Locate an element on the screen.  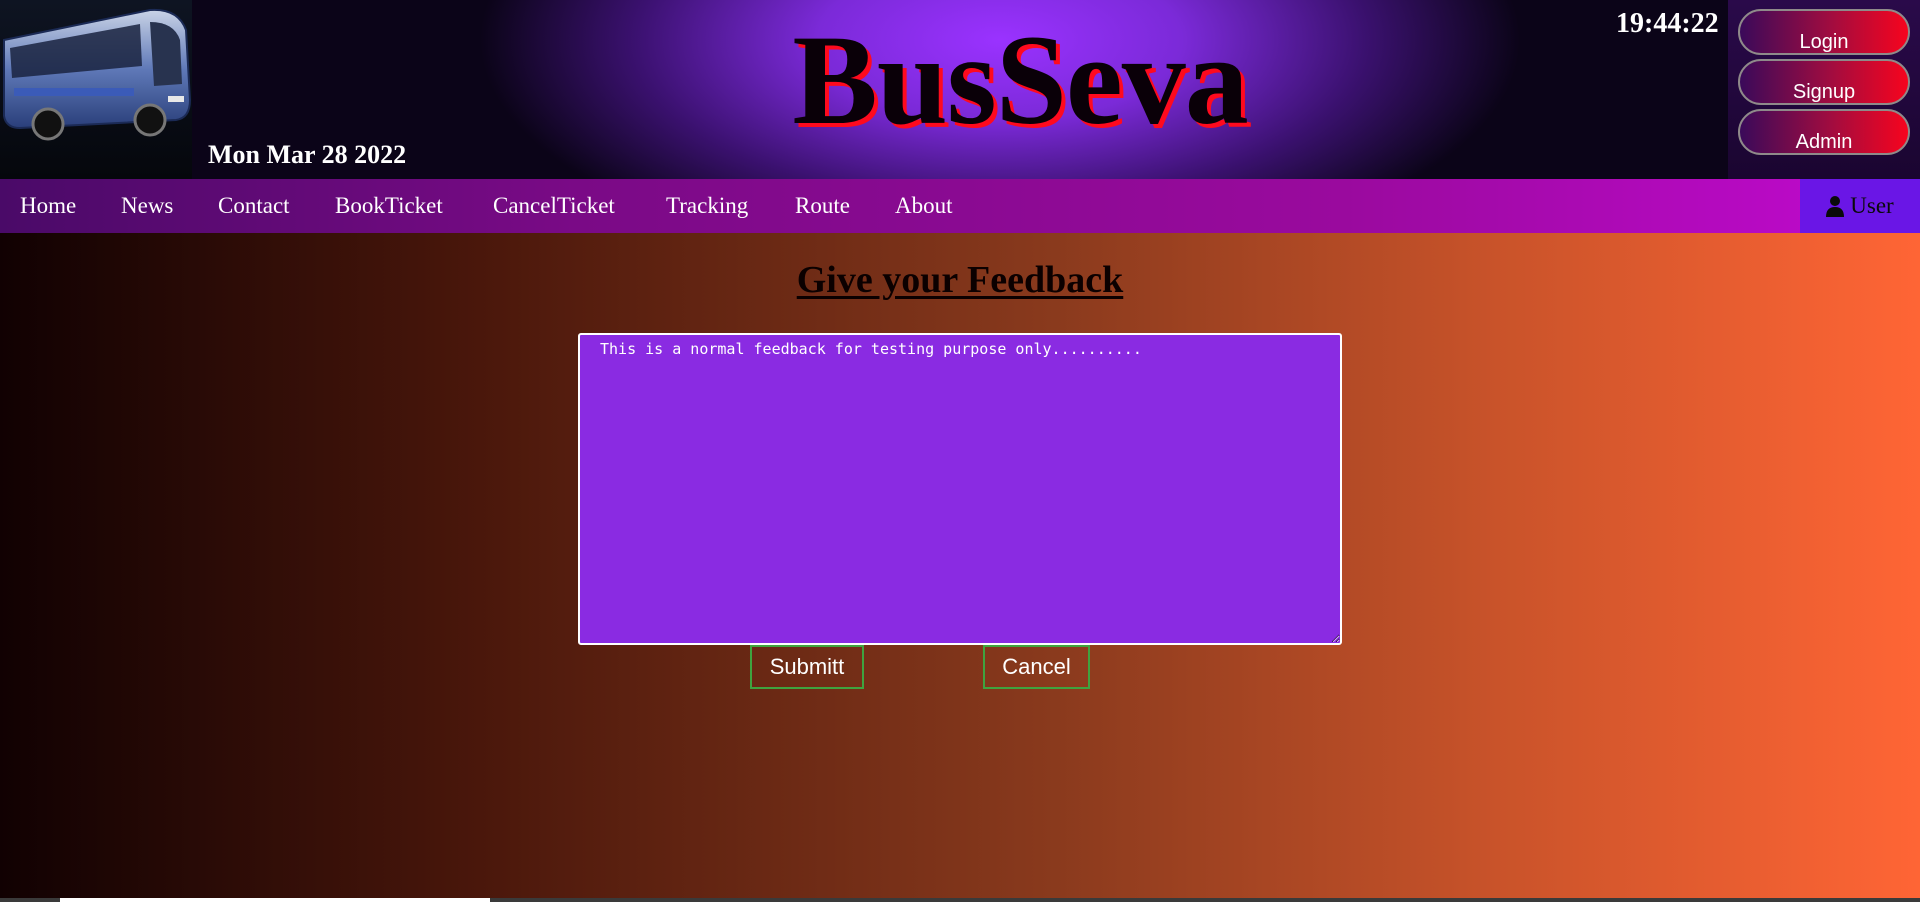
nav-item-tracking: Tracking is located at coordinates (707, 206).